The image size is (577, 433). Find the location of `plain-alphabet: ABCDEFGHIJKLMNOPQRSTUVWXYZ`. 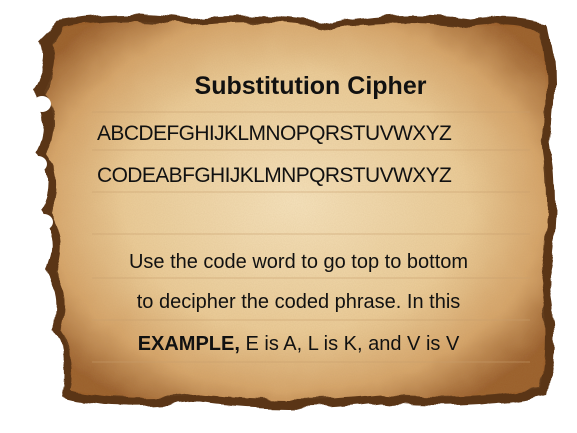

plain-alphabet: ABCDEFGHIJKLMNOPQRSTUVWXYZ is located at coordinates (274, 133).